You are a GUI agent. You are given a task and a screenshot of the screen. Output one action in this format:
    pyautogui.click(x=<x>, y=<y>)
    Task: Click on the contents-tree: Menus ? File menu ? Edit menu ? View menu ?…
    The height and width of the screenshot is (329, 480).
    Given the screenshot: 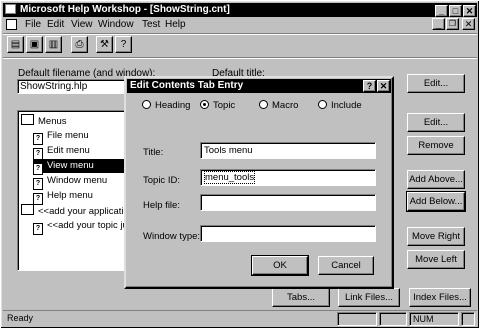 What is the action you would take?
    pyautogui.click(x=71, y=190)
    